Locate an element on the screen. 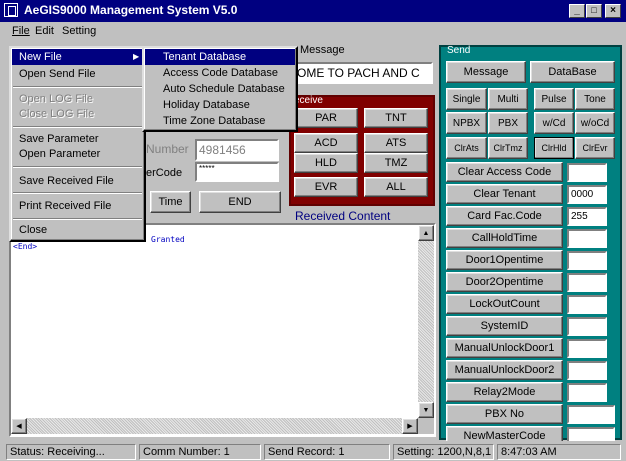 The width and height of the screenshot is (626, 461). submenu-item-time-zone-database: Time Zone Database is located at coordinates (214, 121).